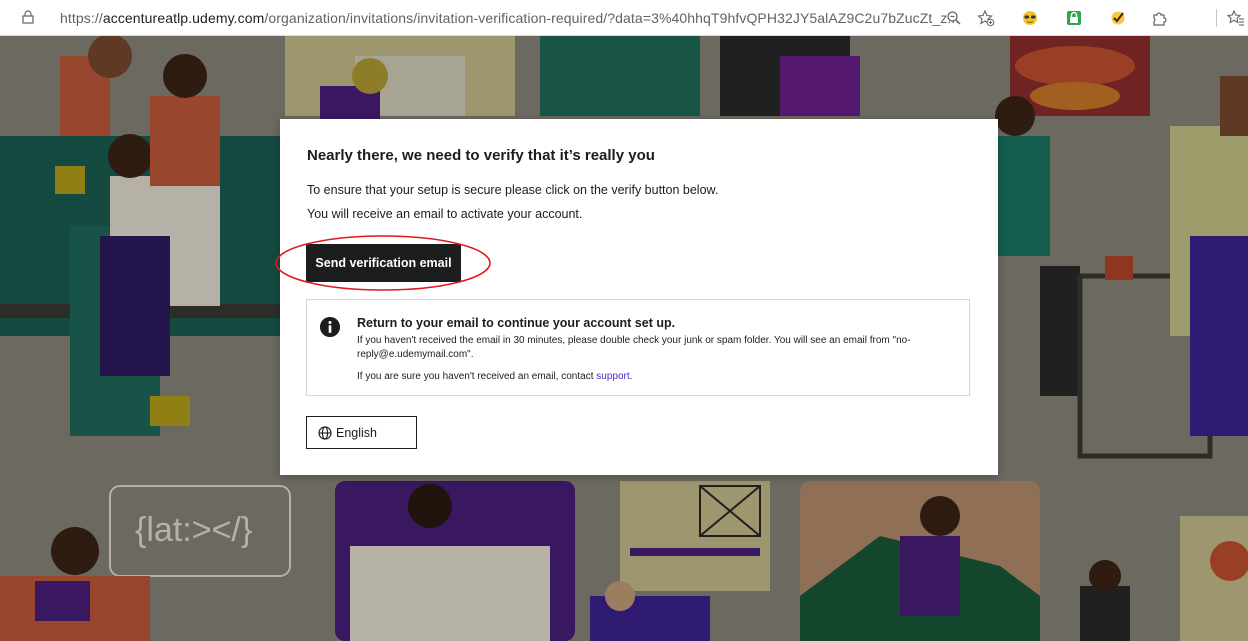  I want to click on password-extension-icon, so click(1074, 18).